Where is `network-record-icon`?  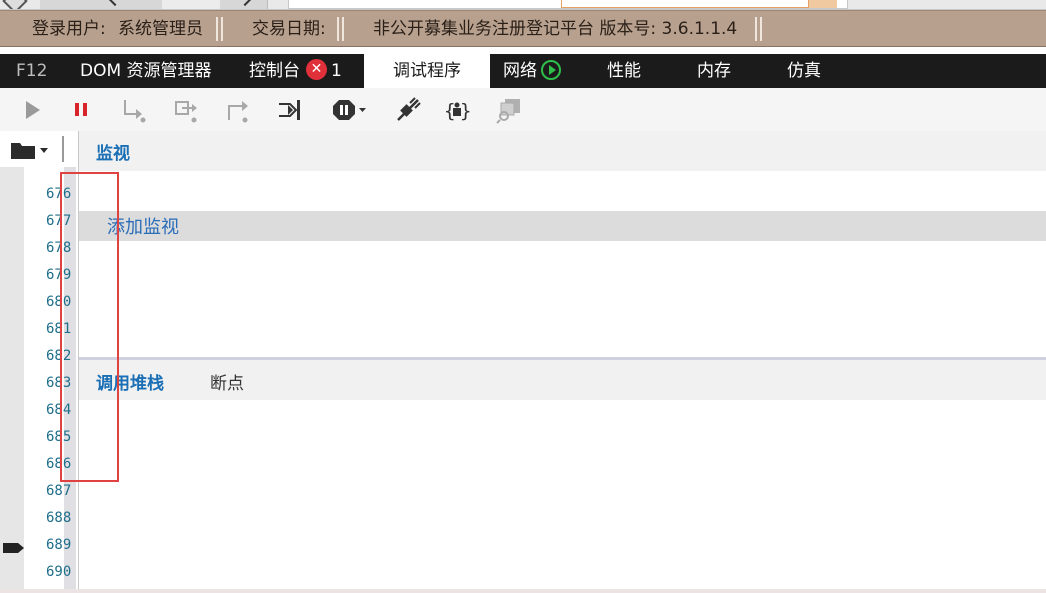
network-record-icon is located at coordinates (551, 69).